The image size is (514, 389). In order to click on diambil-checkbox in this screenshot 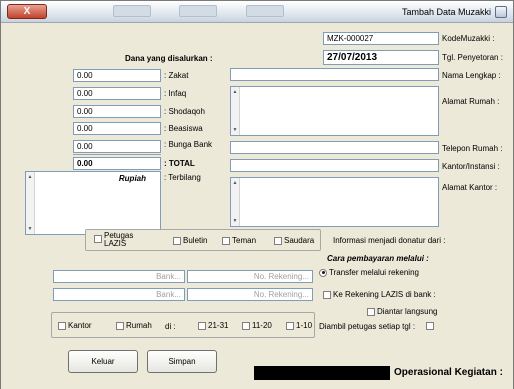, I will do `click(430, 326)`.